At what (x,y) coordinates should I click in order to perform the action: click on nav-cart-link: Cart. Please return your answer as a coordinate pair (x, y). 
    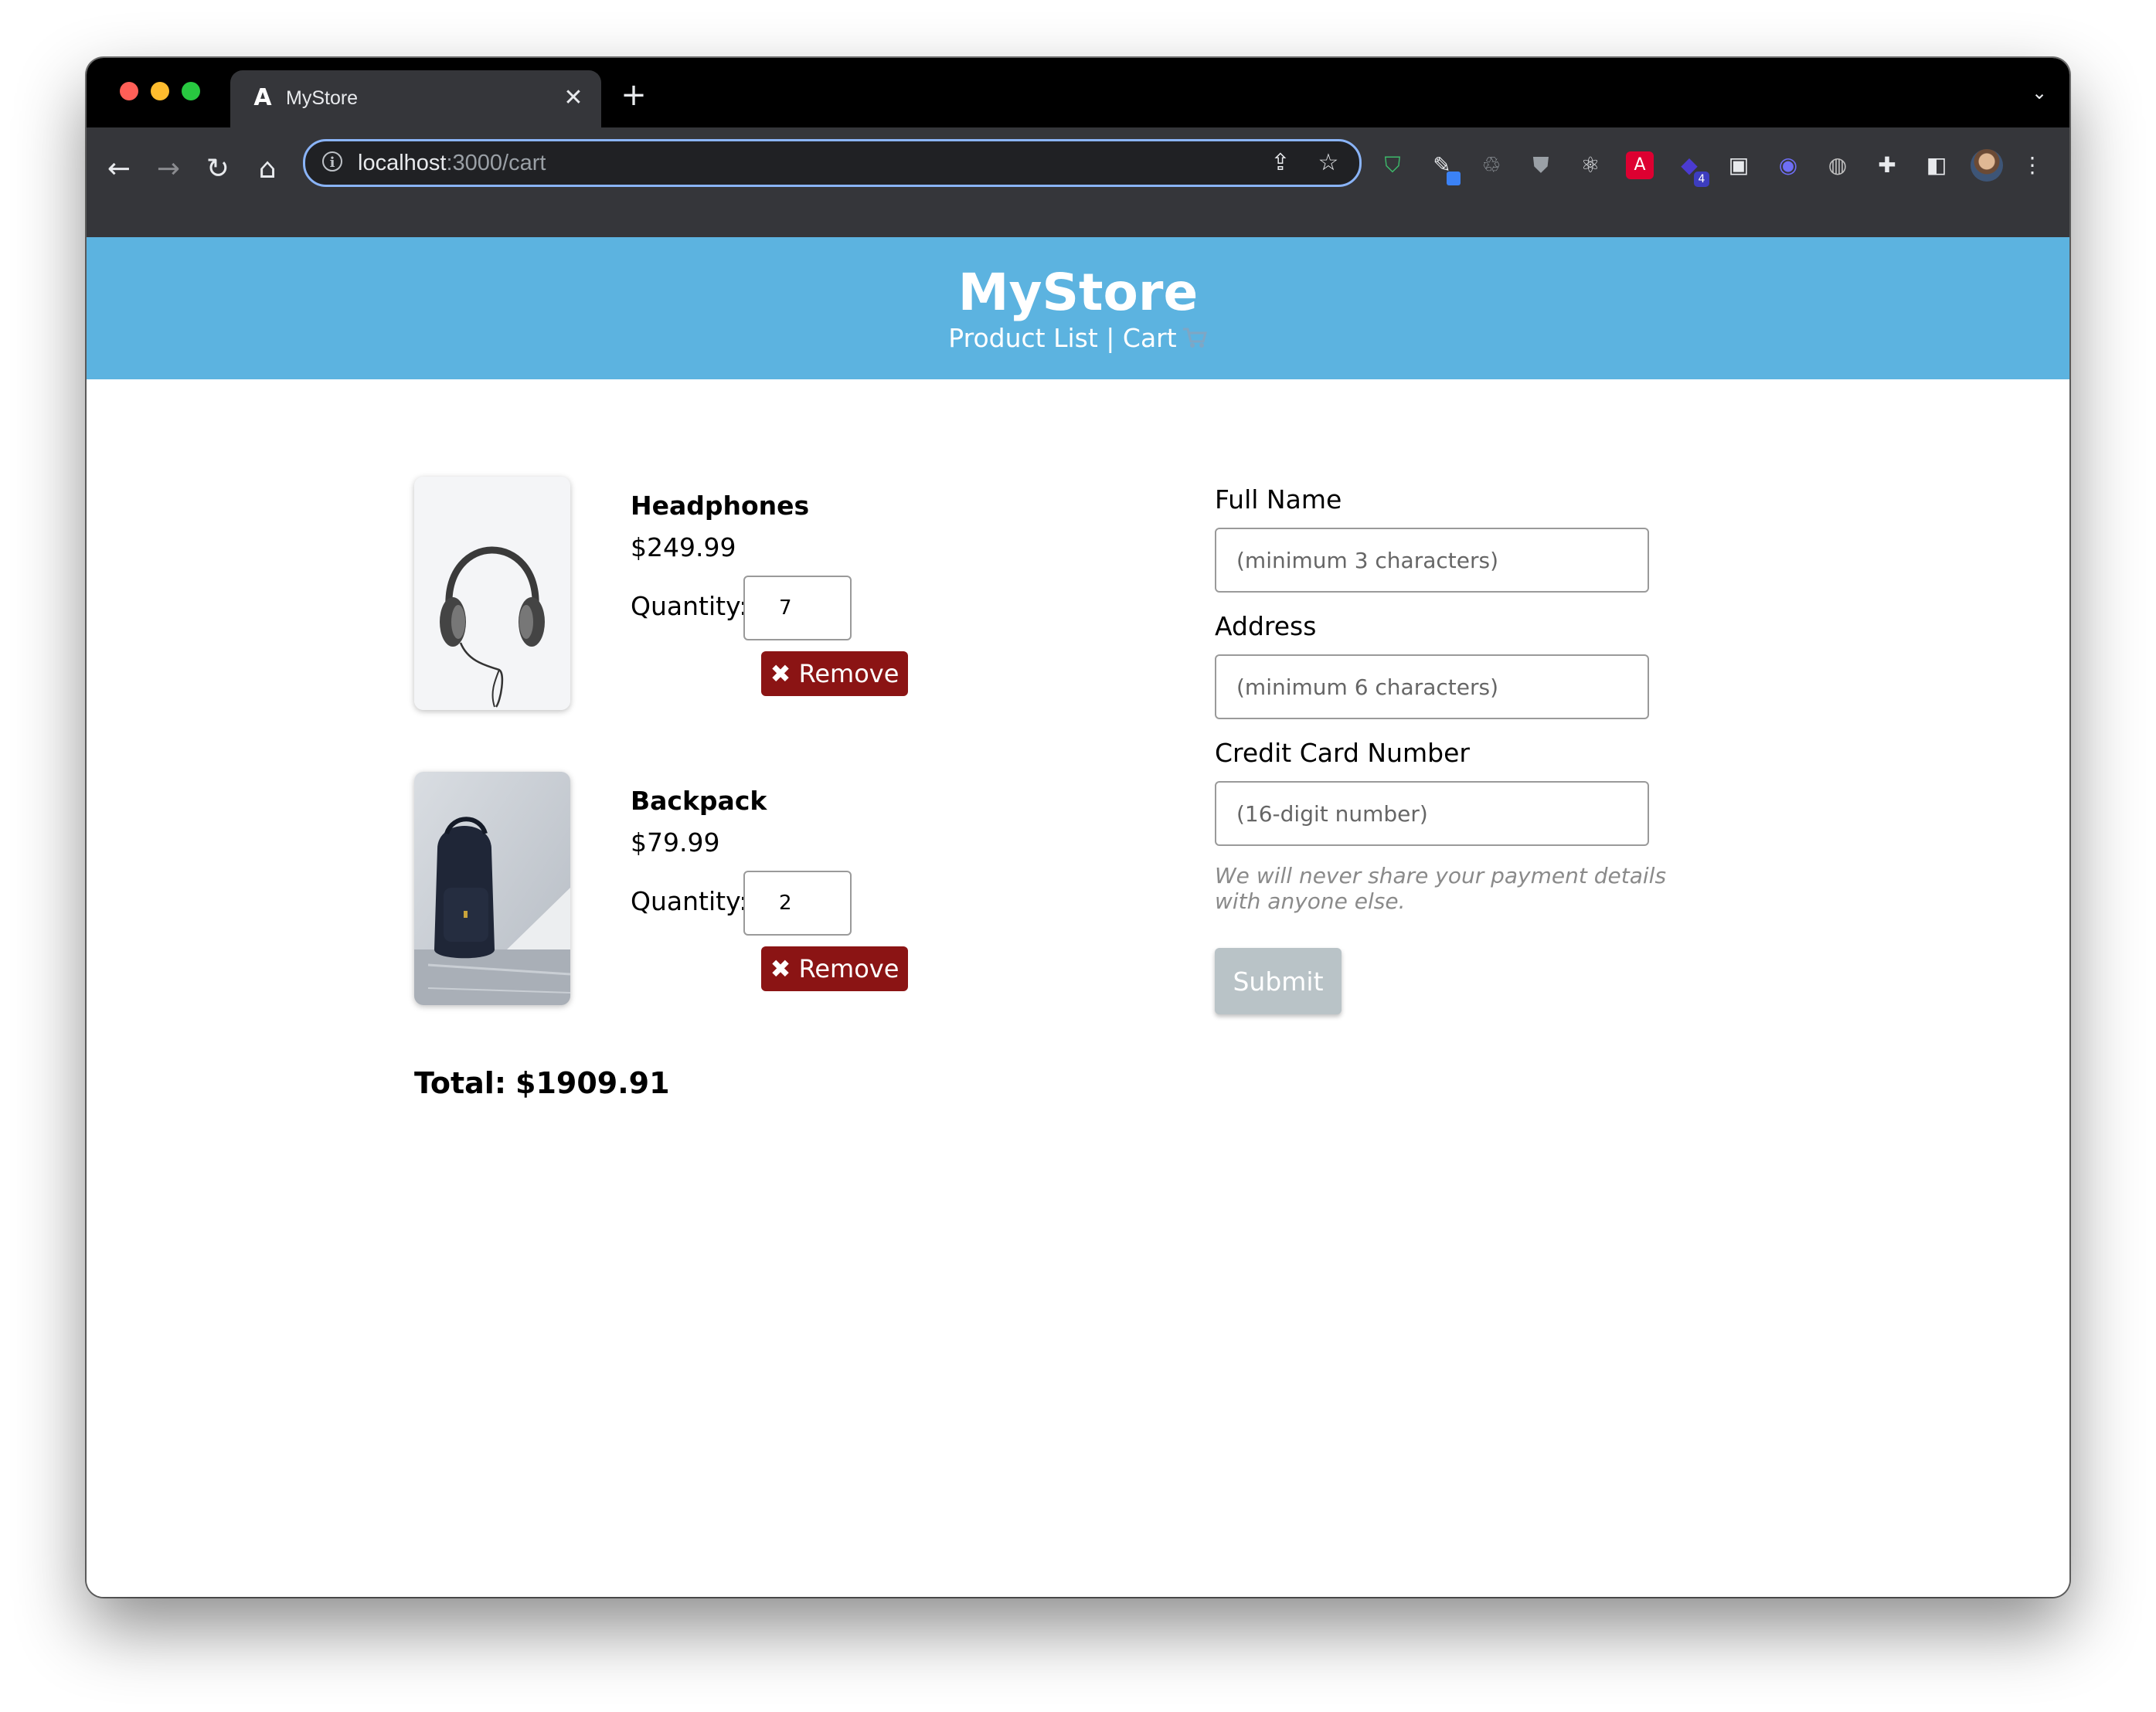
    Looking at the image, I should click on (1166, 338).